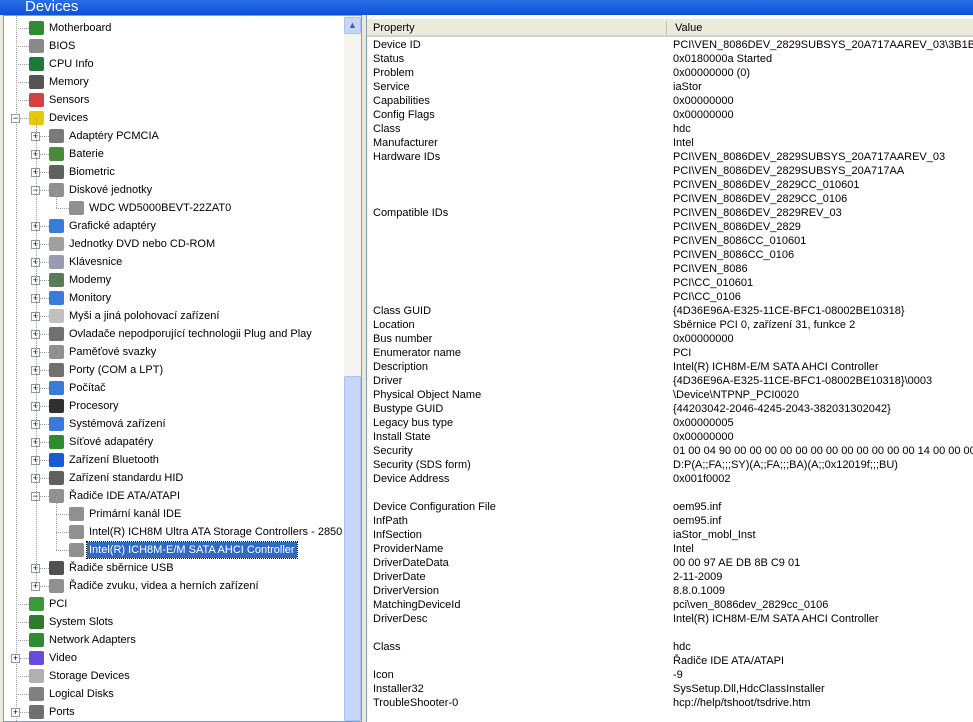 The width and height of the screenshot is (973, 722). I want to click on property-row: Device Address 0x001f0002, so click(670, 479).